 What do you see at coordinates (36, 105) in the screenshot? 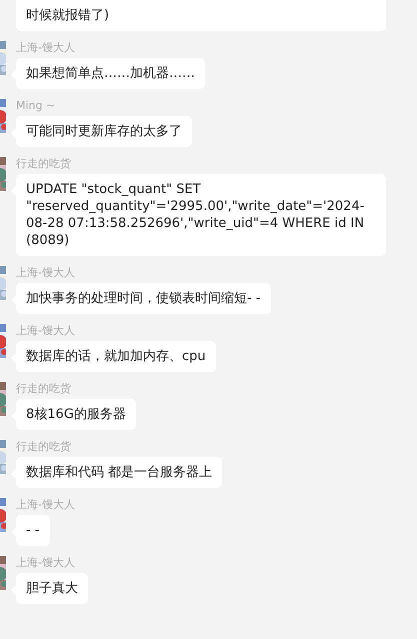
I see `sender-name: Ming ~` at bounding box center [36, 105].